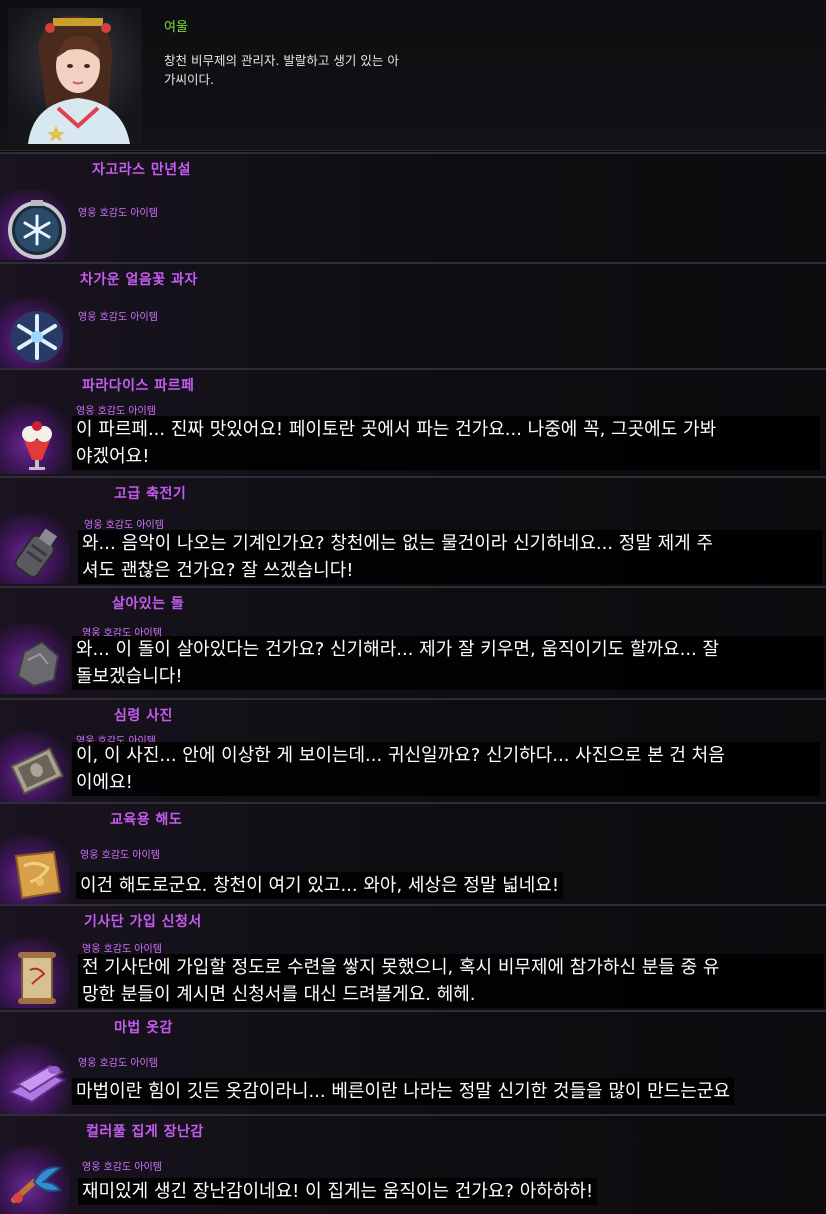 This screenshot has width=826, height=1214. What do you see at coordinates (37, 771) in the screenshot?
I see `spirit-photo-icon` at bounding box center [37, 771].